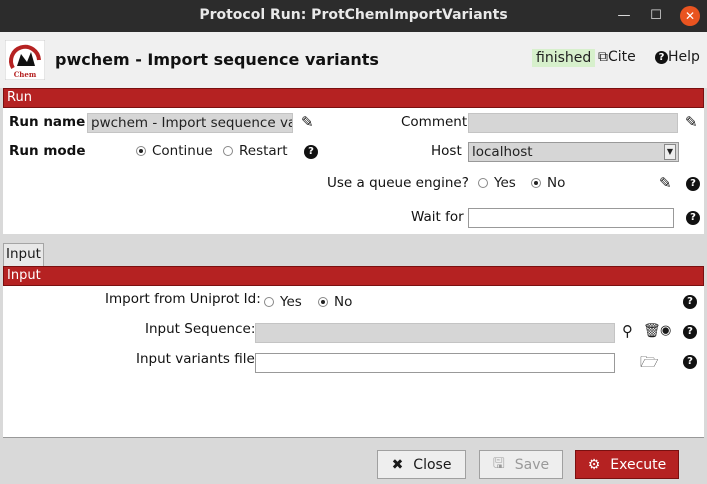  Describe the element at coordinates (670, 152) in the screenshot. I see `dropdown-arrow-icon: ▼` at that location.